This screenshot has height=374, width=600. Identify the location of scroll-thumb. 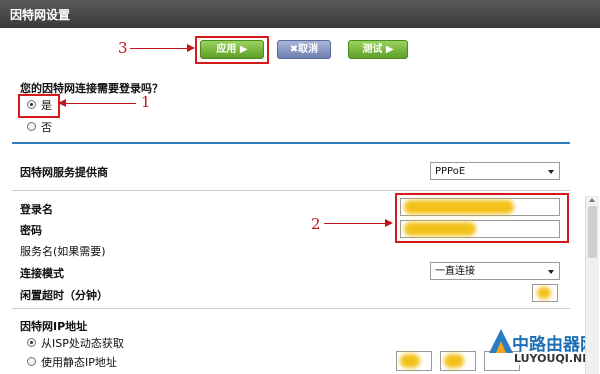
(592, 232).